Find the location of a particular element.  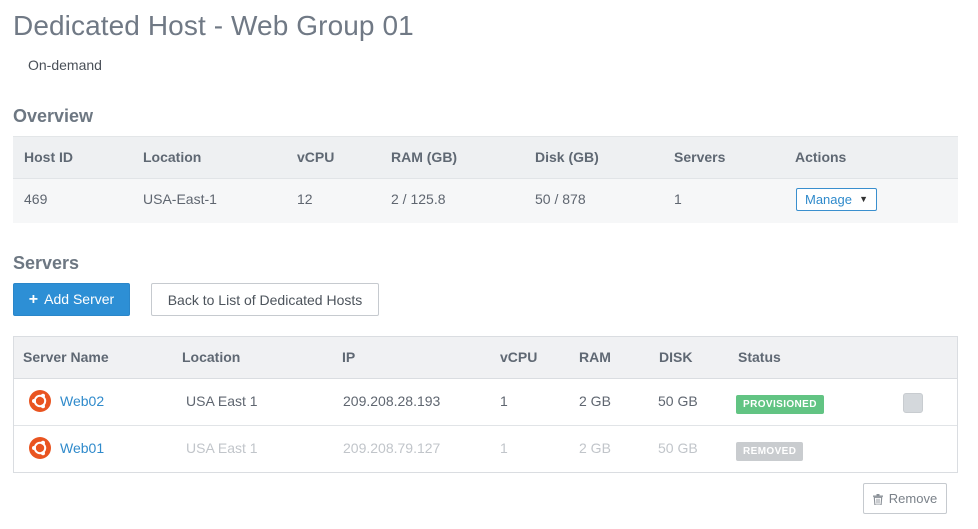

server-ip: 209.208.79.127 is located at coordinates (392, 448).